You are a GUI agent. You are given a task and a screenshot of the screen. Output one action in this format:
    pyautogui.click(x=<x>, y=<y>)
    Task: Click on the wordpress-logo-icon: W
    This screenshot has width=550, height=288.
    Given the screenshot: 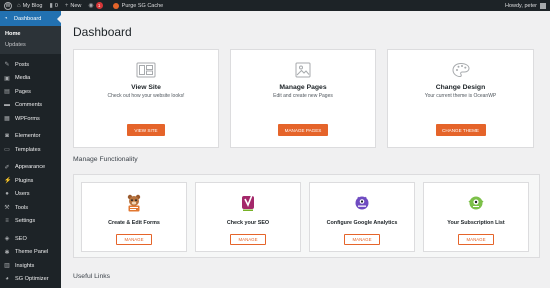 What is the action you would take?
    pyautogui.click(x=8, y=5)
    